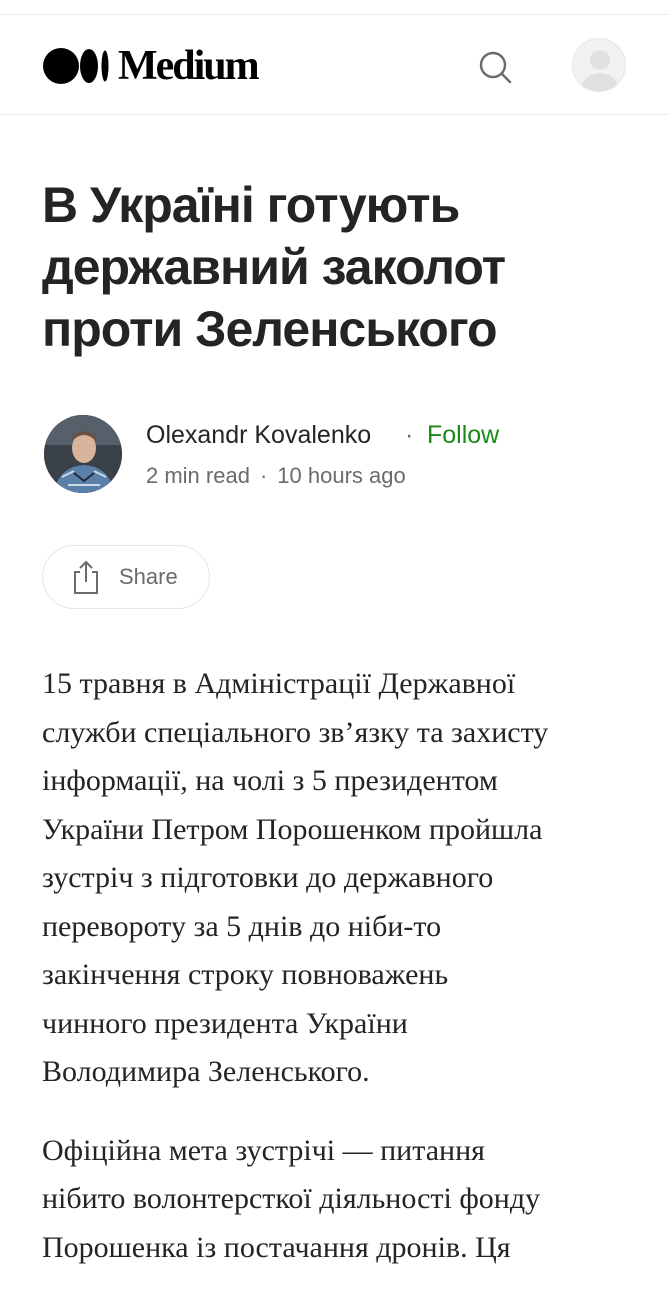  I want to click on paragraph-line: закінчення строку повноважень, so click(245, 974).